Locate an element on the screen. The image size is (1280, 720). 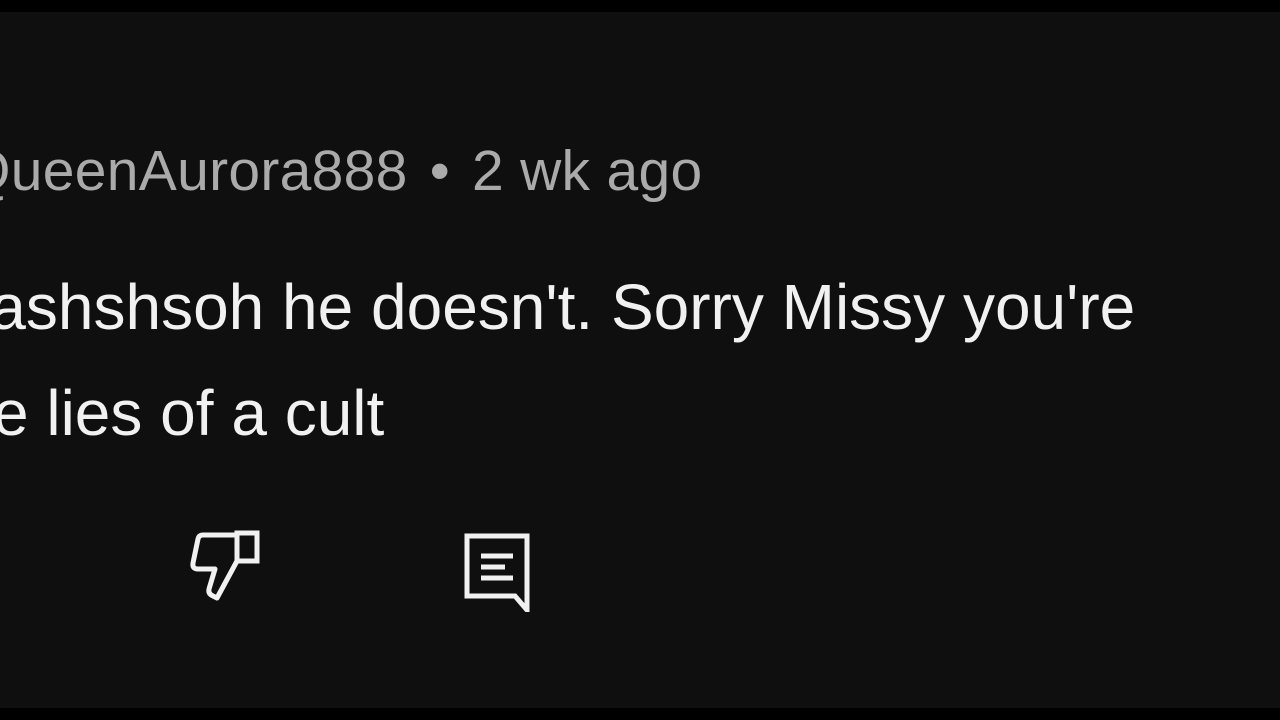
thumbs-down-icon is located at coordinates (225, 565).